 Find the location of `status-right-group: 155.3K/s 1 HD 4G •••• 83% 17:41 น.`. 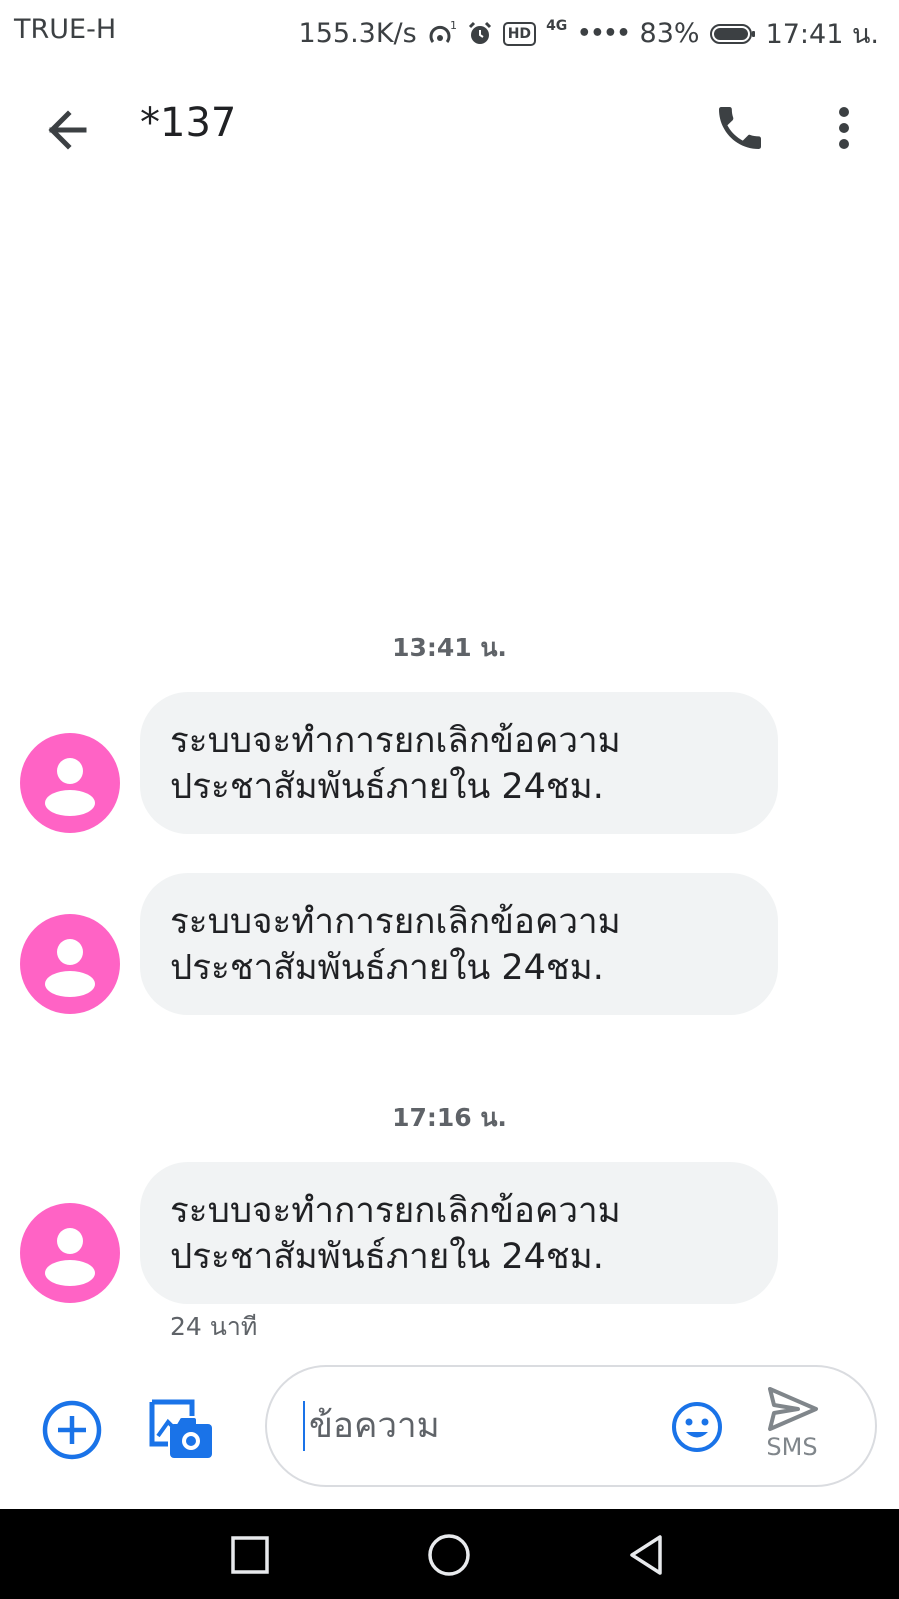

status-right-group: 155.3K/s 1 HD 4G •••• 83% 17:41 น. is located at coordinates (589, 33).